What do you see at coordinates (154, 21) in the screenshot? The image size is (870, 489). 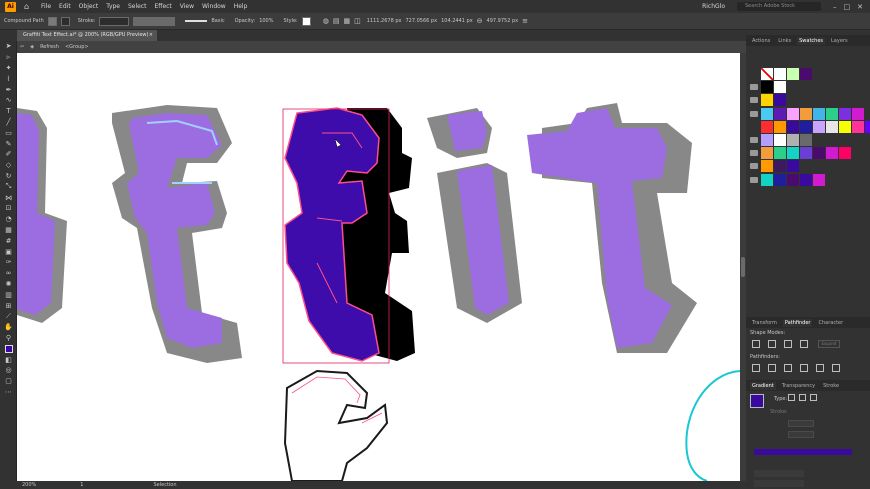 I see `variable-width-profile` at bounding box center [154, 21].